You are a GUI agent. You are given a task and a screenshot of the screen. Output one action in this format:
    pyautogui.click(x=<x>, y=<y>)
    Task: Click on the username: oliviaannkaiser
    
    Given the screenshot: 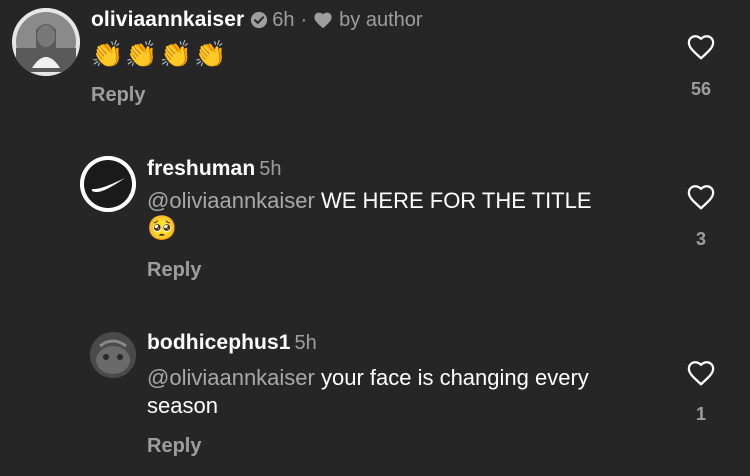 What is the action you would take?
    pyautogui.click(x=167, y=20)
    